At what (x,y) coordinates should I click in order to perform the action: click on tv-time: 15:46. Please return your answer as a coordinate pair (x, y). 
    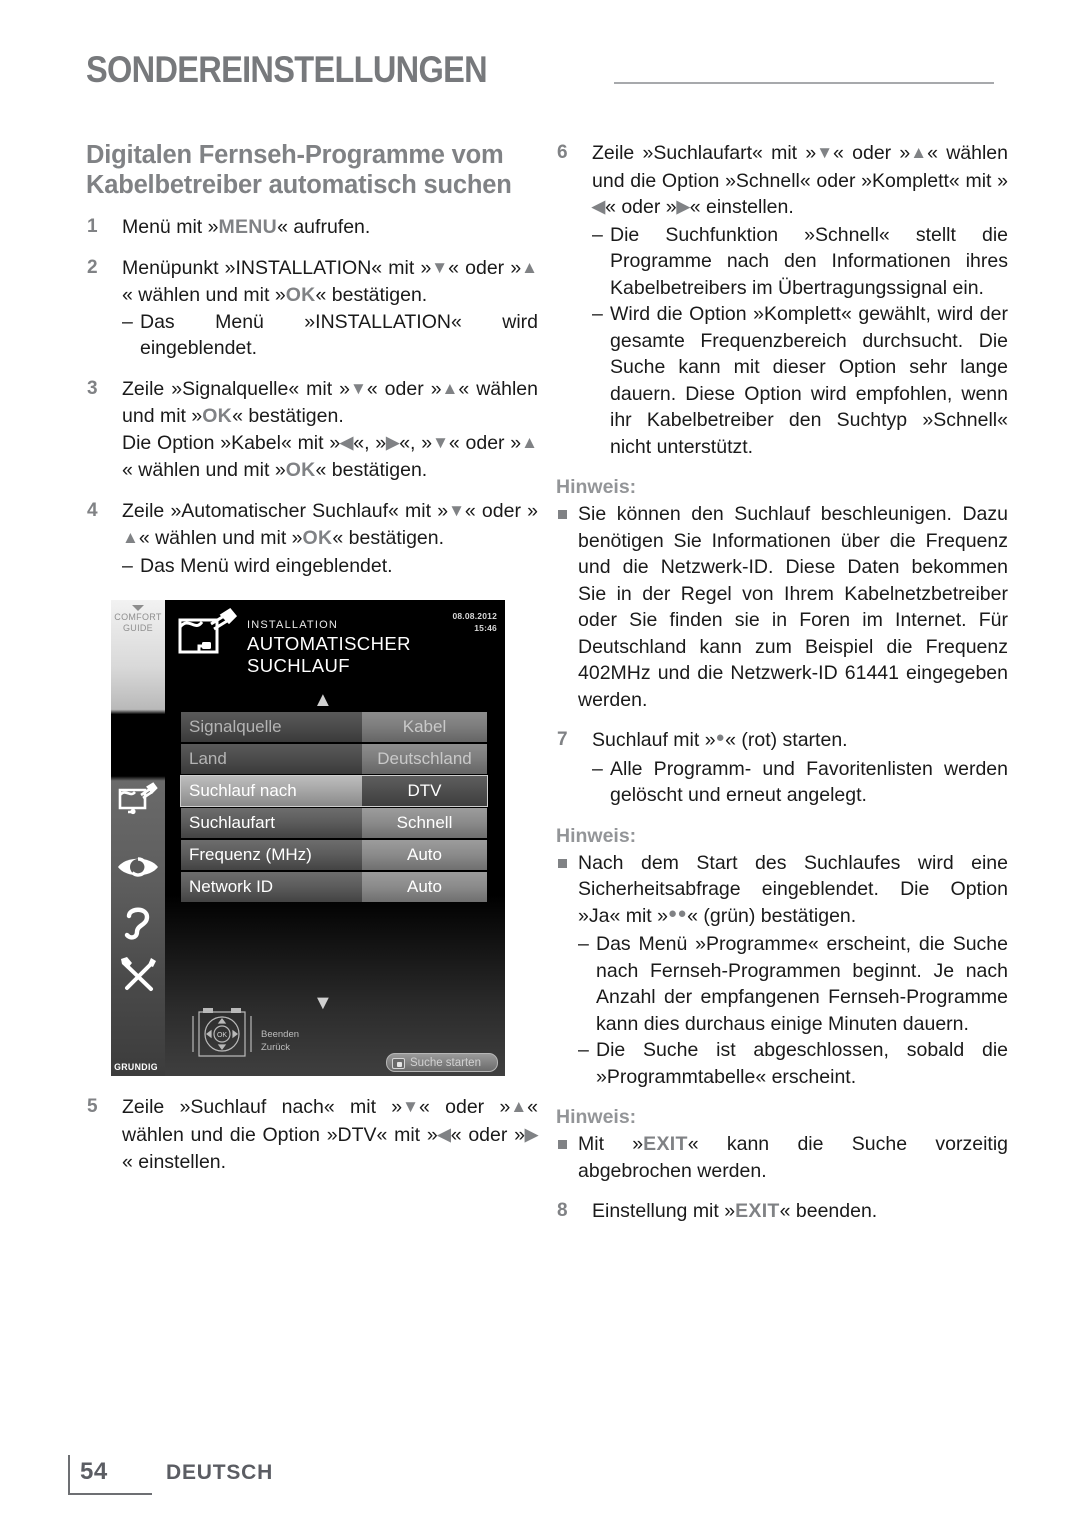
    Looking at the image, I should click on (485, 628).